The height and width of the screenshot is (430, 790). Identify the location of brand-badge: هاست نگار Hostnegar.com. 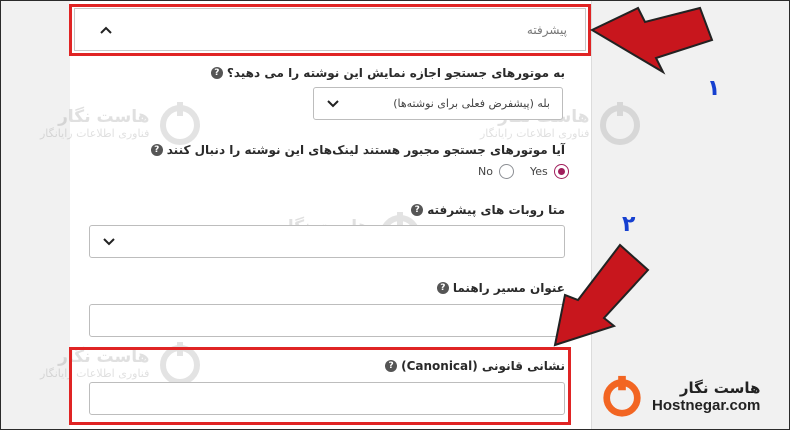
(695, 396).